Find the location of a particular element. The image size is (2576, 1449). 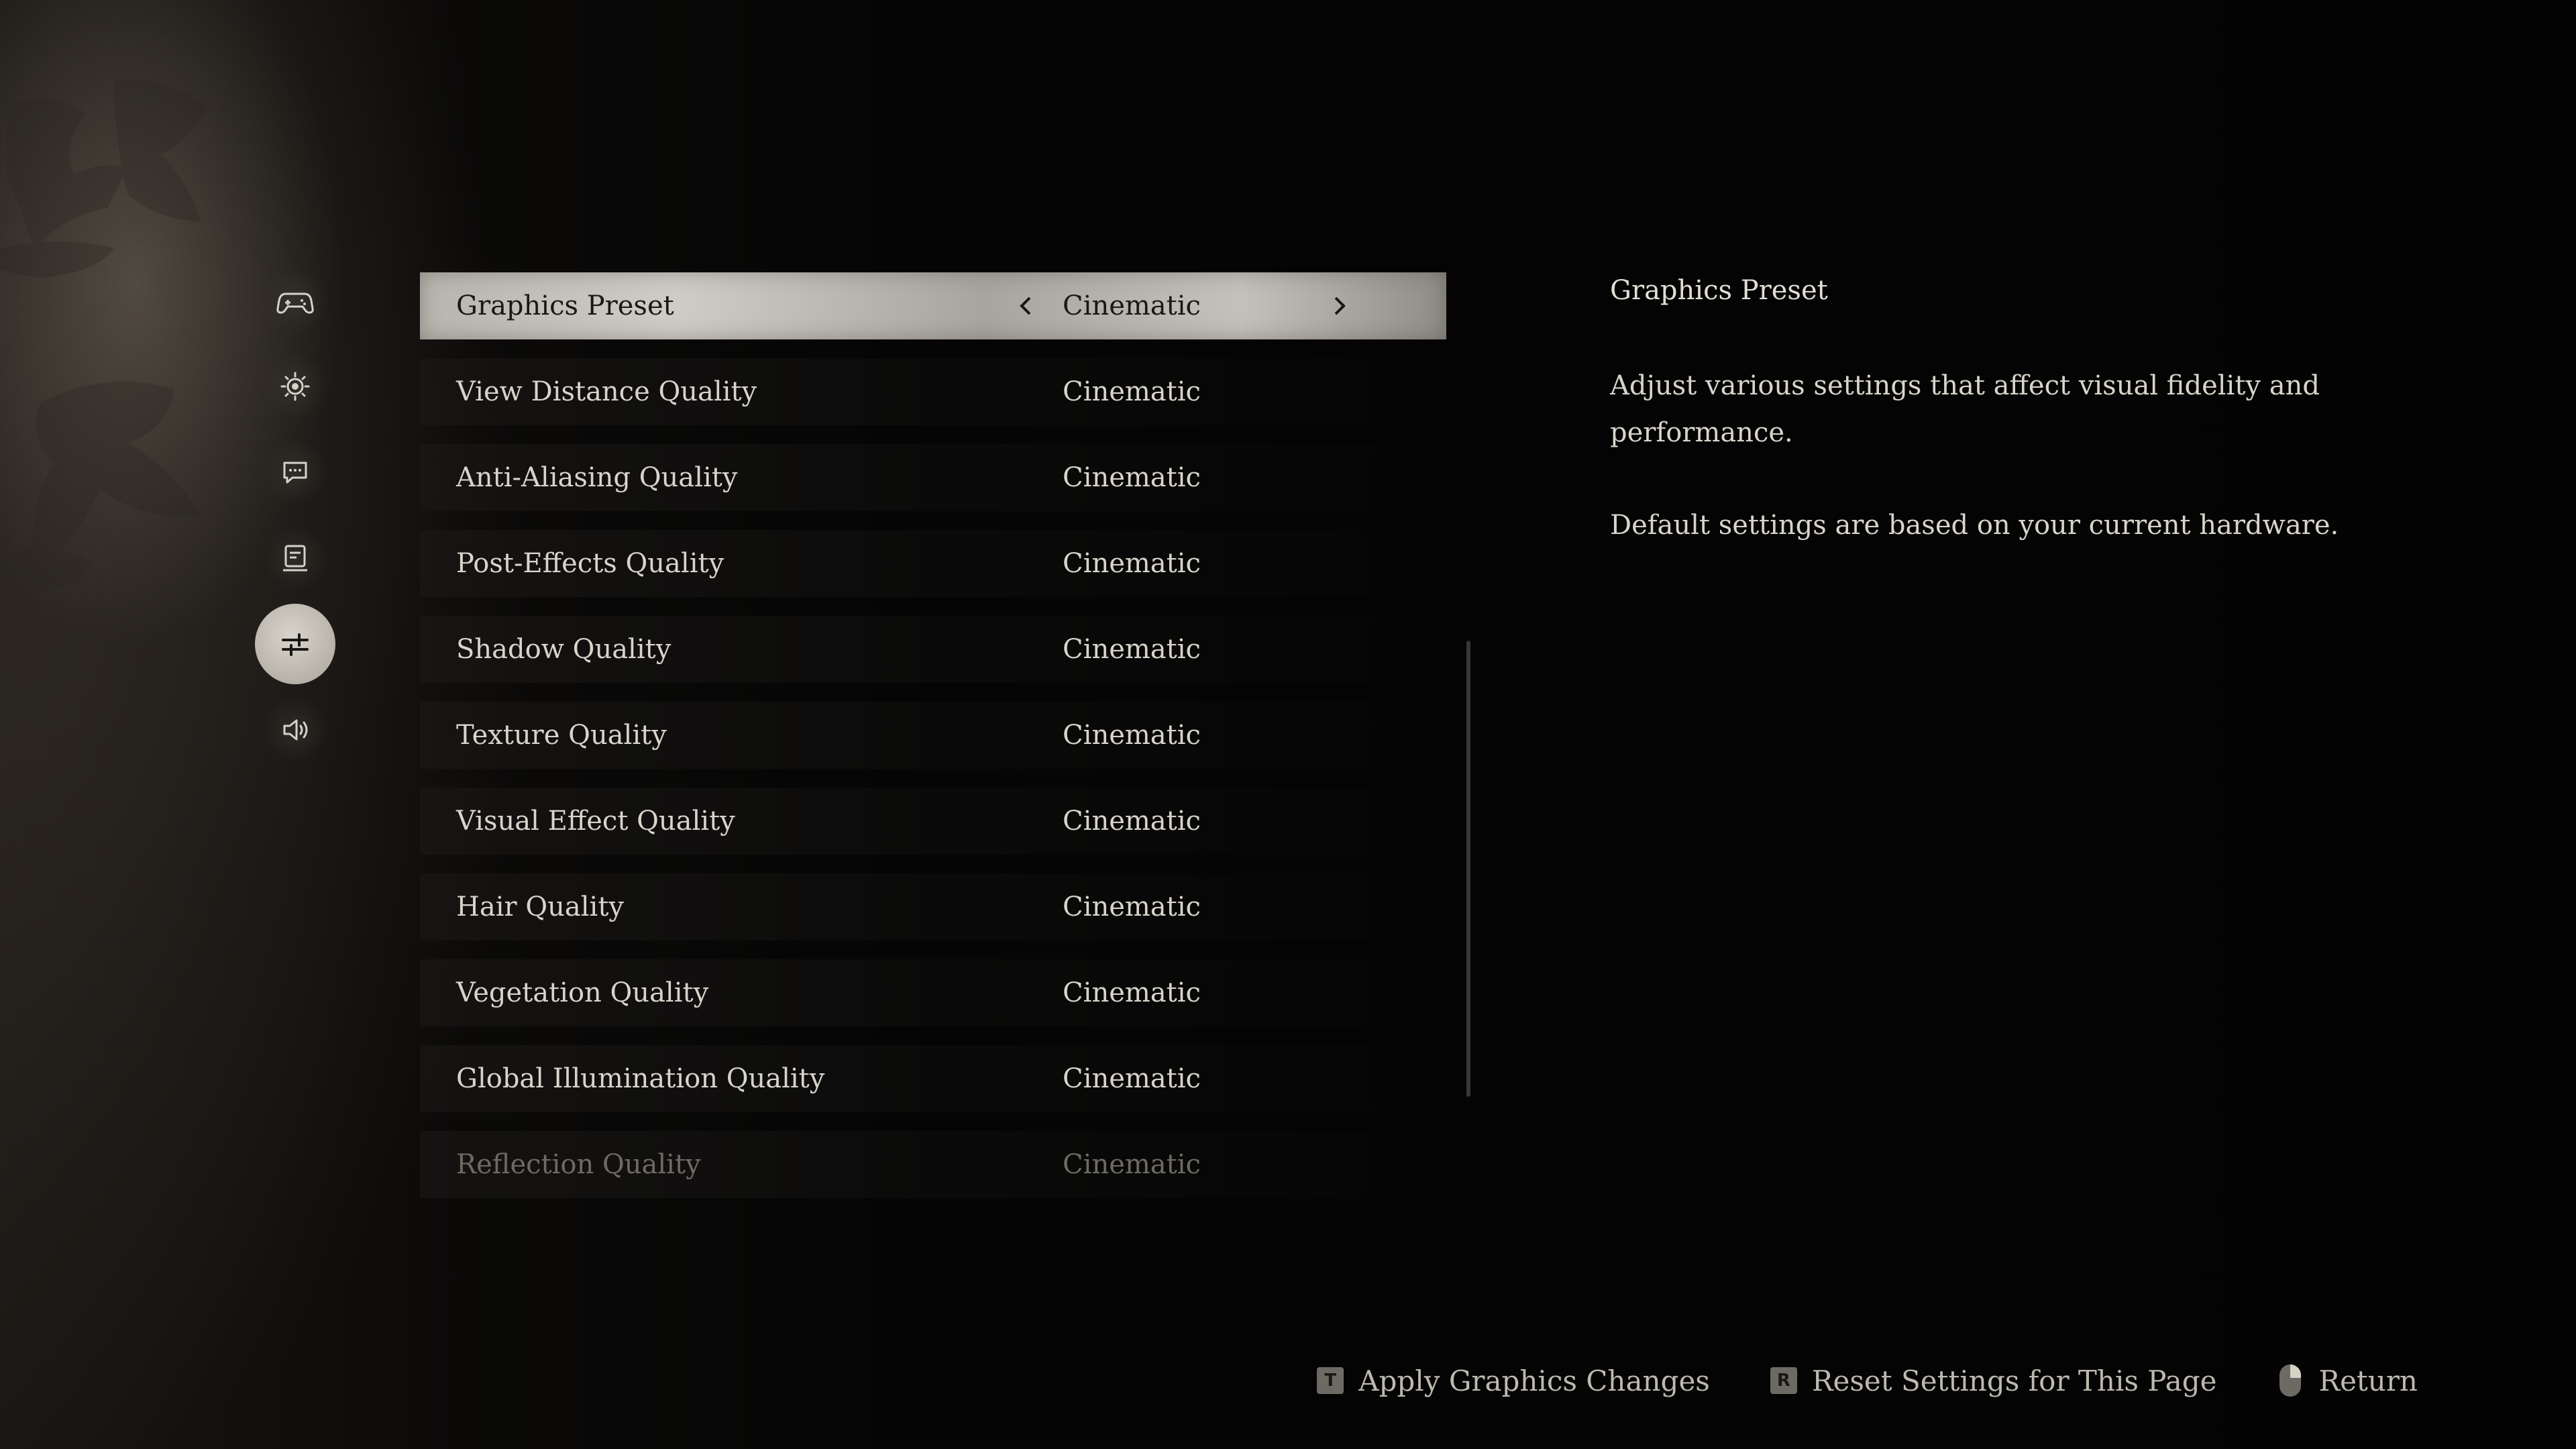

setting-row-vegetation: Vegetation Quality Cinematic is located at coordinates (933, 992).